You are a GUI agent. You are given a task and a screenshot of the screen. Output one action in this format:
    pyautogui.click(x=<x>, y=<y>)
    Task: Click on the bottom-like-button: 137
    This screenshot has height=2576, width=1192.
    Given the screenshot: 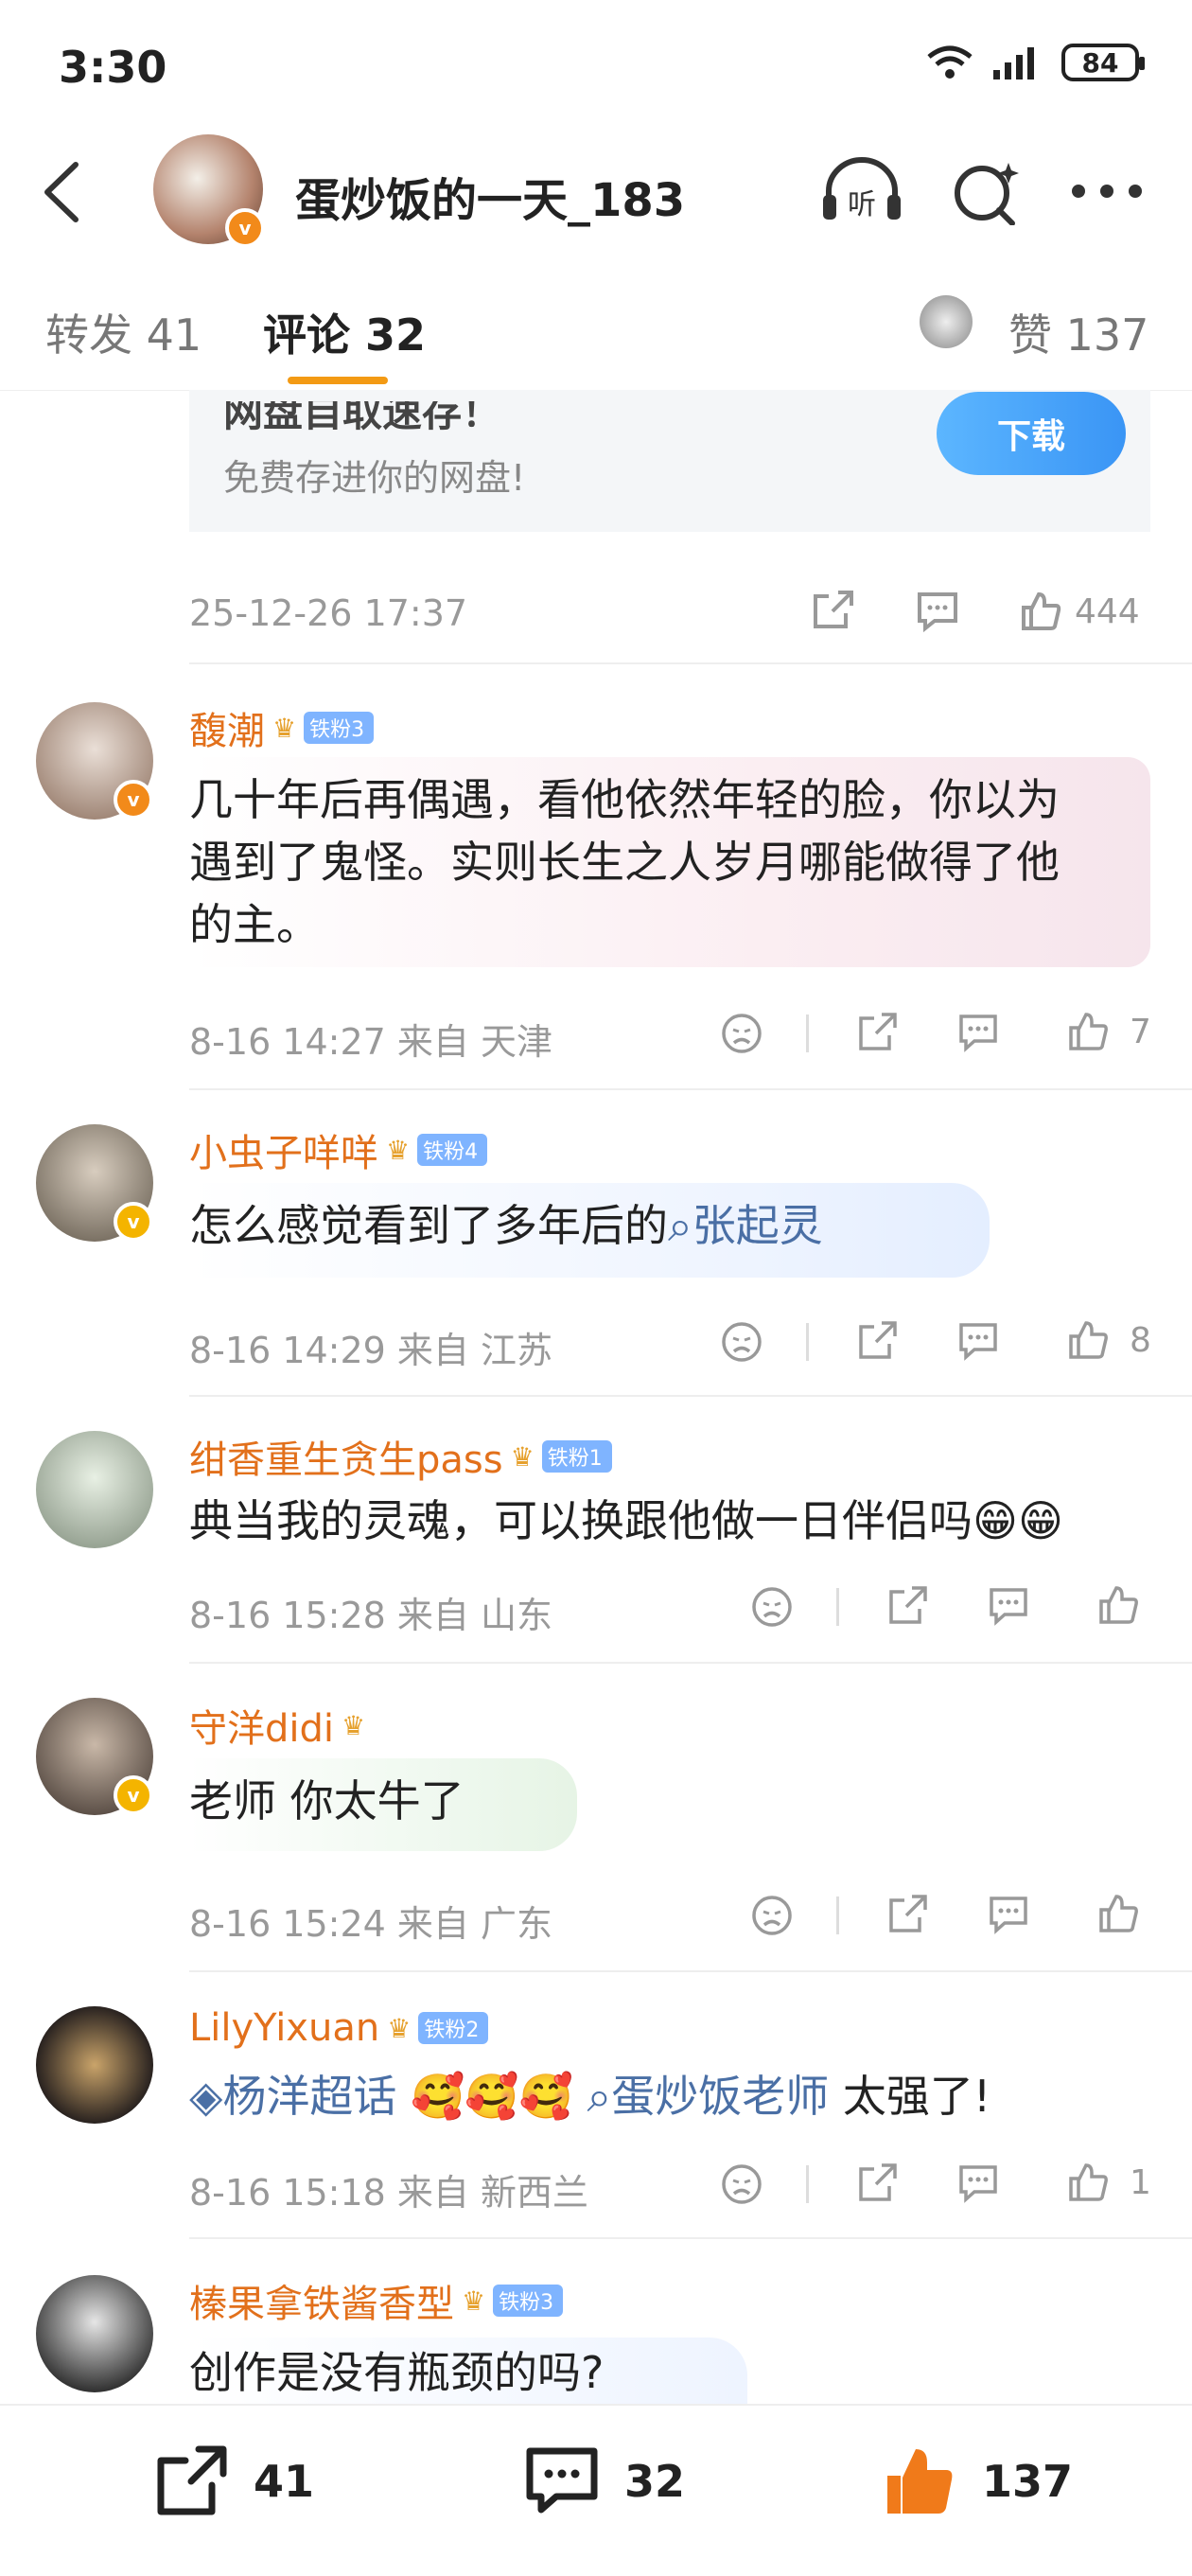 What is the action you would take?
    pyautogui.click(x=976, y=2481)
    